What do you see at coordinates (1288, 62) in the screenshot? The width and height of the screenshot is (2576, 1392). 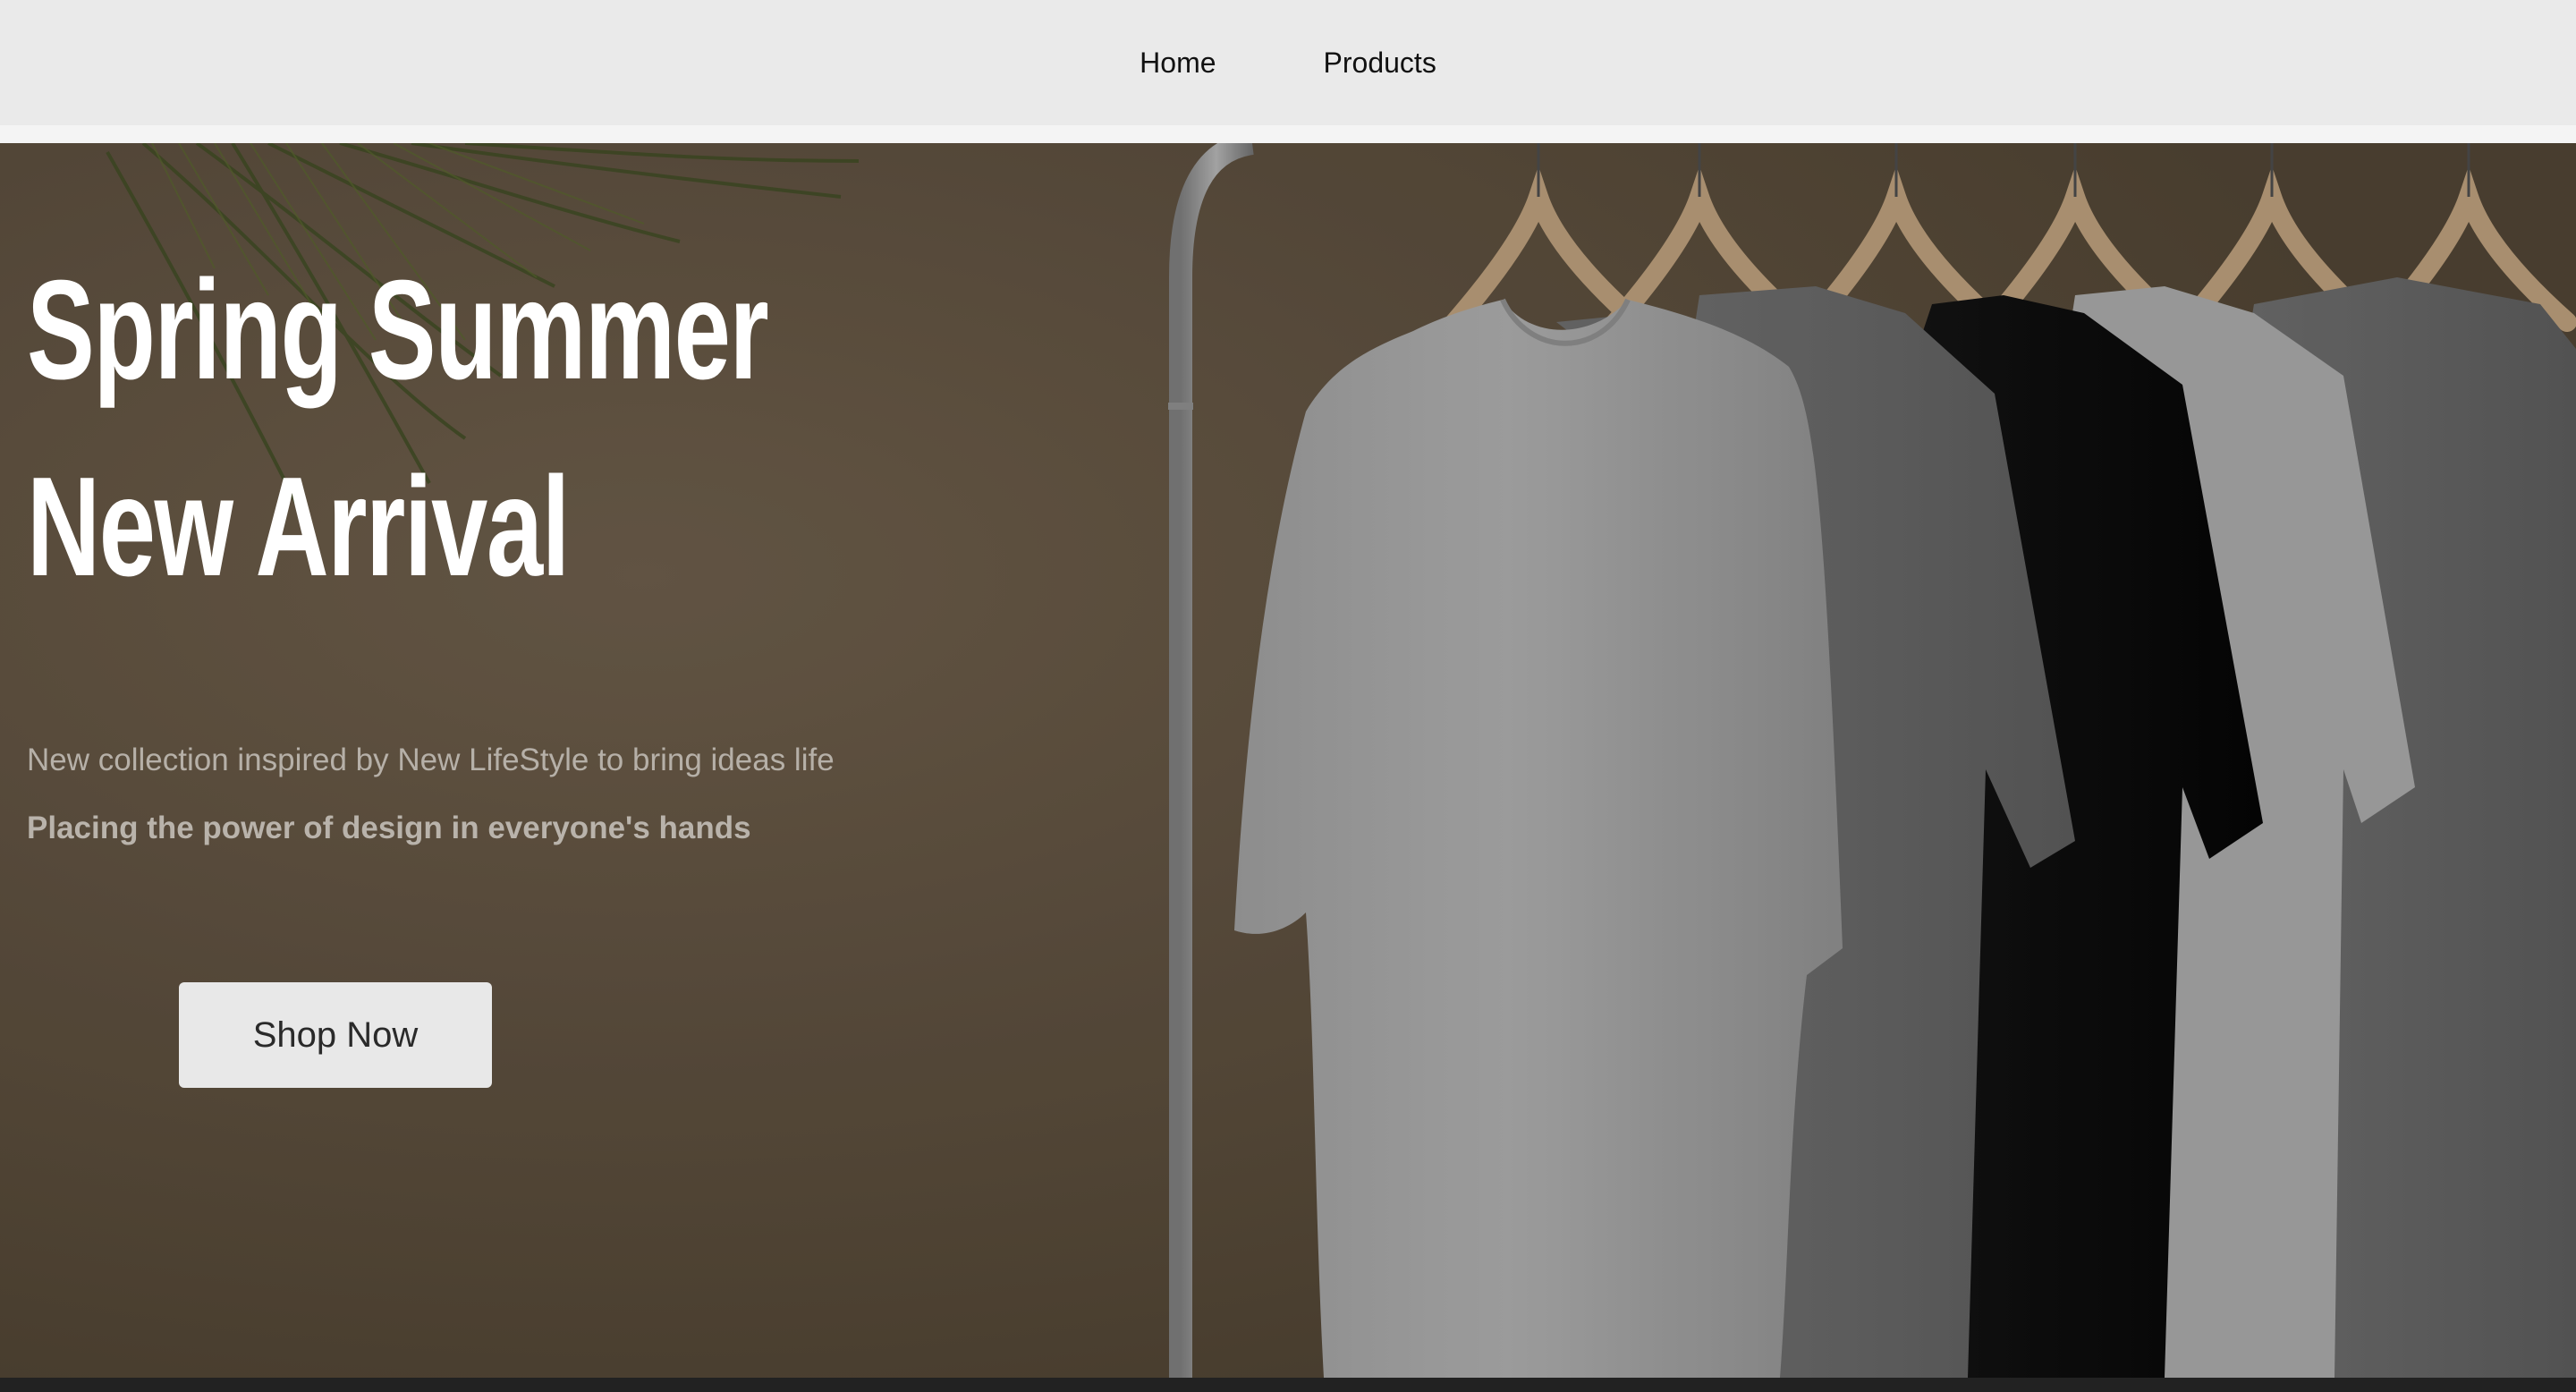 I see `top-nav: Home Products` at bounding box center [1288, 62].